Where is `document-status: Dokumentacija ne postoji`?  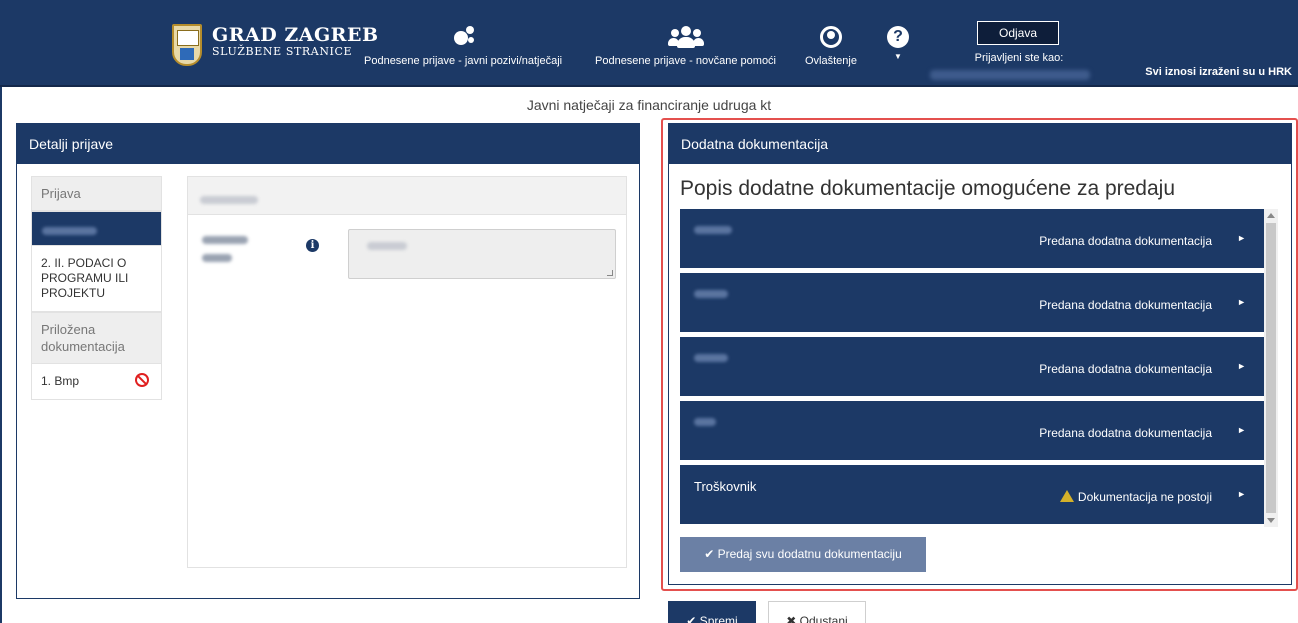 document-status: Dokumentacija ne postoji is located at coordinates (1144, 497).